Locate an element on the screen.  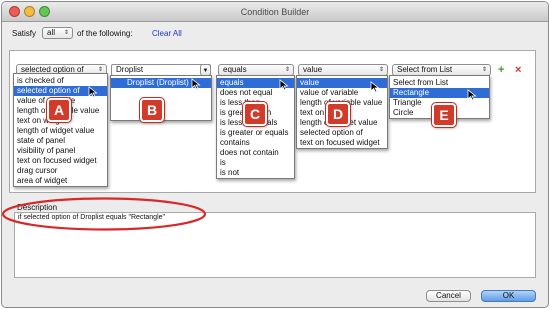
chevron-down-icon: ▼ is located at coordinates (205, 71).